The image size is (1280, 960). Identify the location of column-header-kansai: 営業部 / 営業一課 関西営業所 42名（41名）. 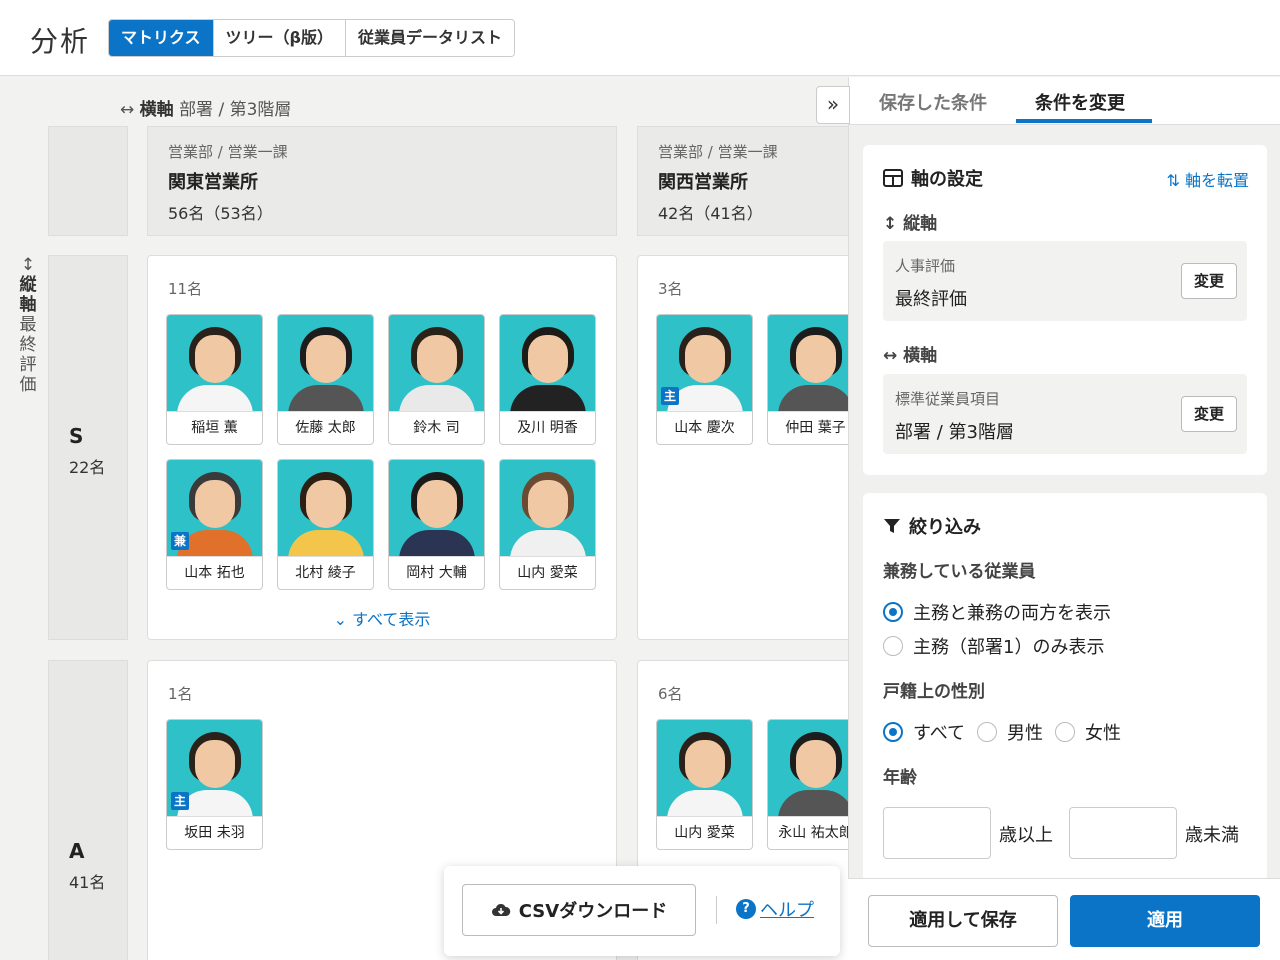
(742, 181).